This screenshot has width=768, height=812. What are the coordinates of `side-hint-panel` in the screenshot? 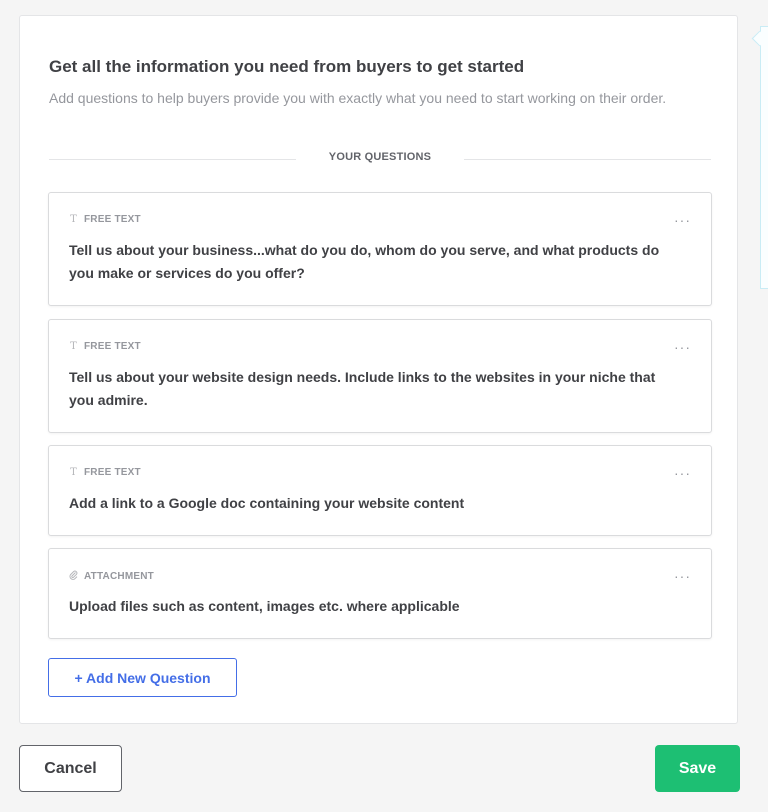 It's located at (764, 157).